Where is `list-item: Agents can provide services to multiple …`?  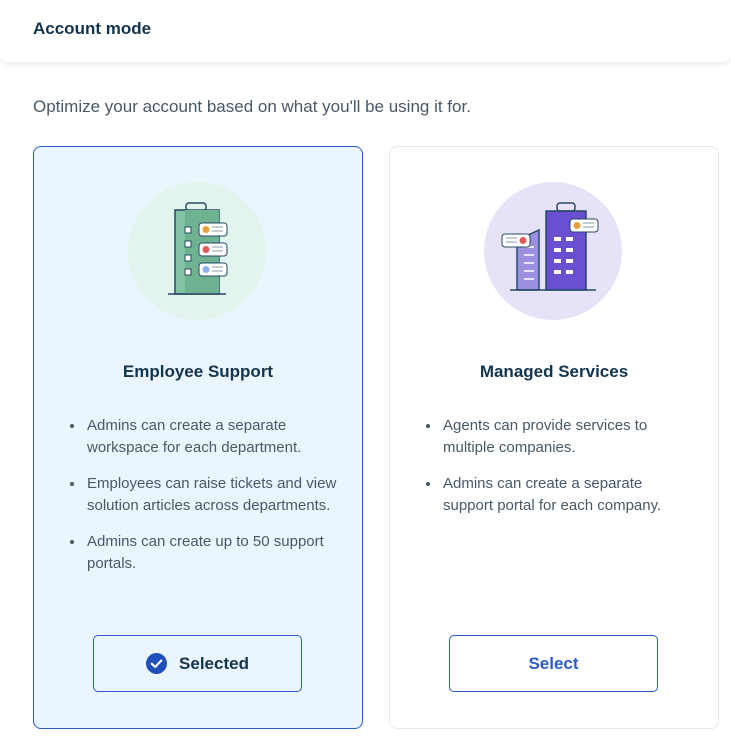
list-item: Agents can provide services to multiple … is located at coordinates (559, 437).